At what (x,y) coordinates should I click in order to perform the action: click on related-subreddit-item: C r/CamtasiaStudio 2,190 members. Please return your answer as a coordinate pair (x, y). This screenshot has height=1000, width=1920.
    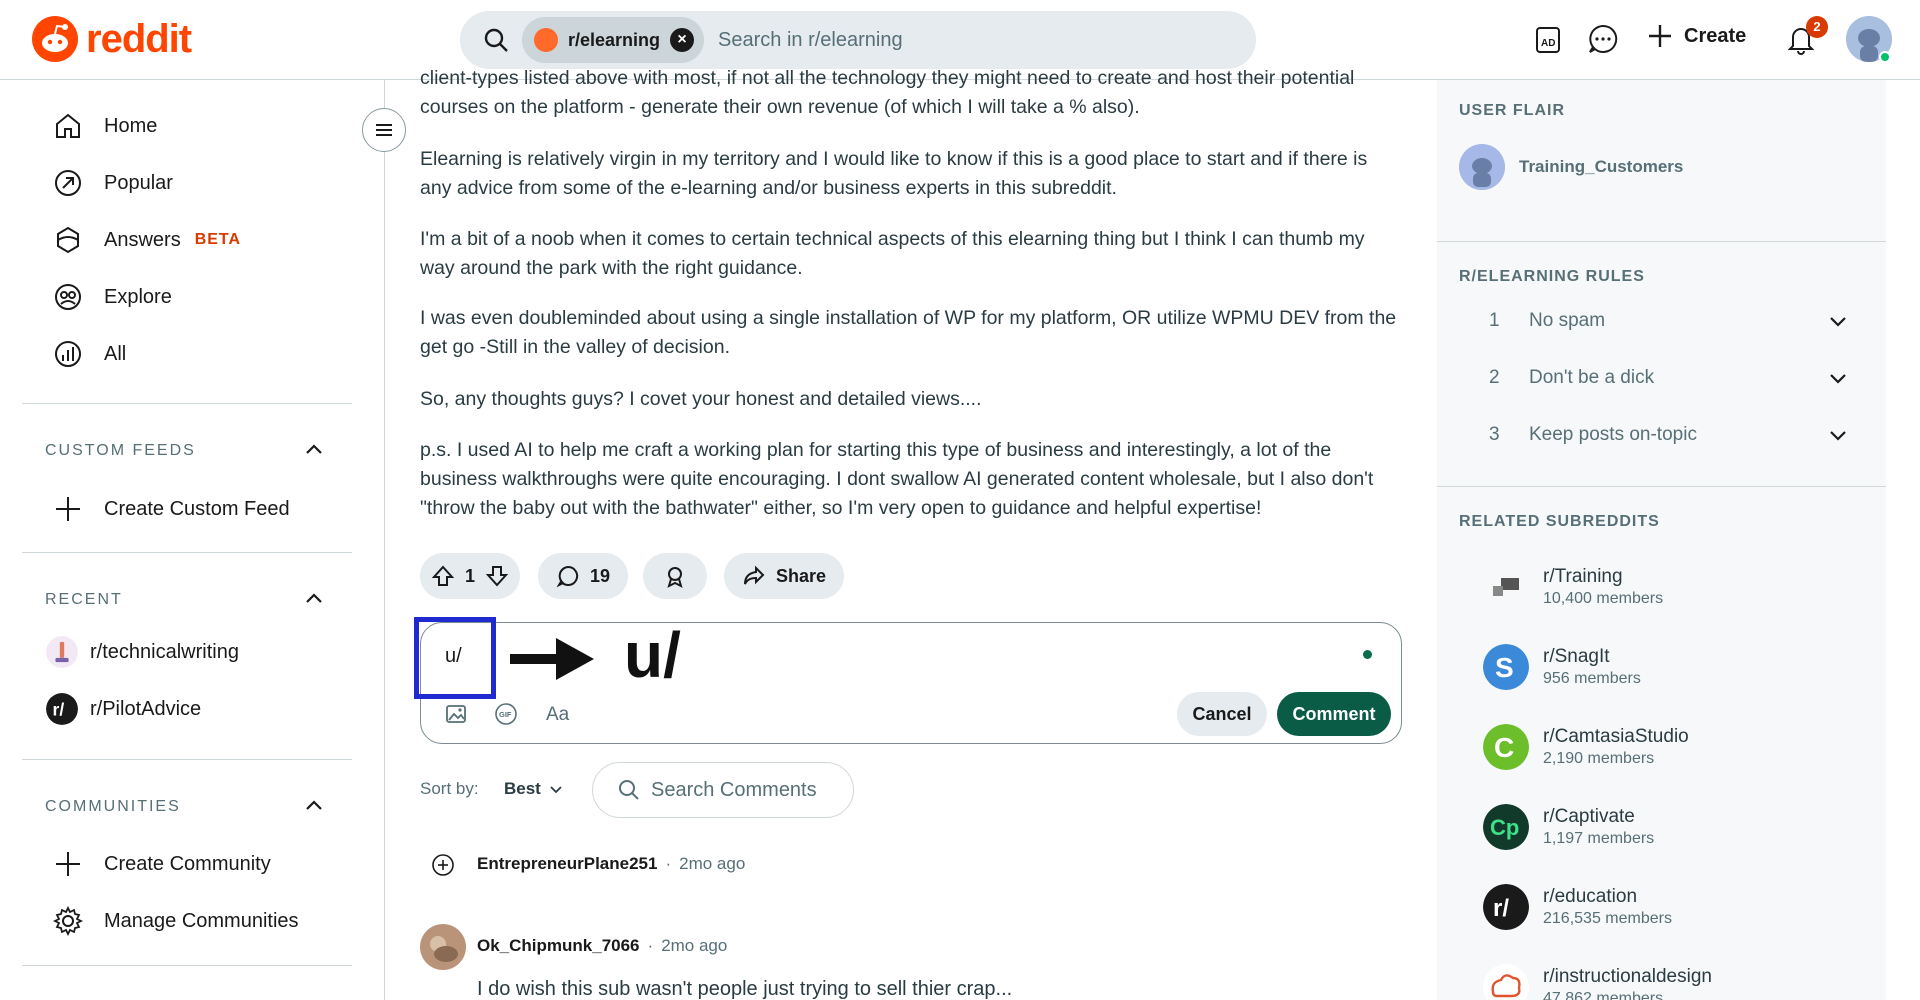
    Looking at the image, I should click on (1586, 747).